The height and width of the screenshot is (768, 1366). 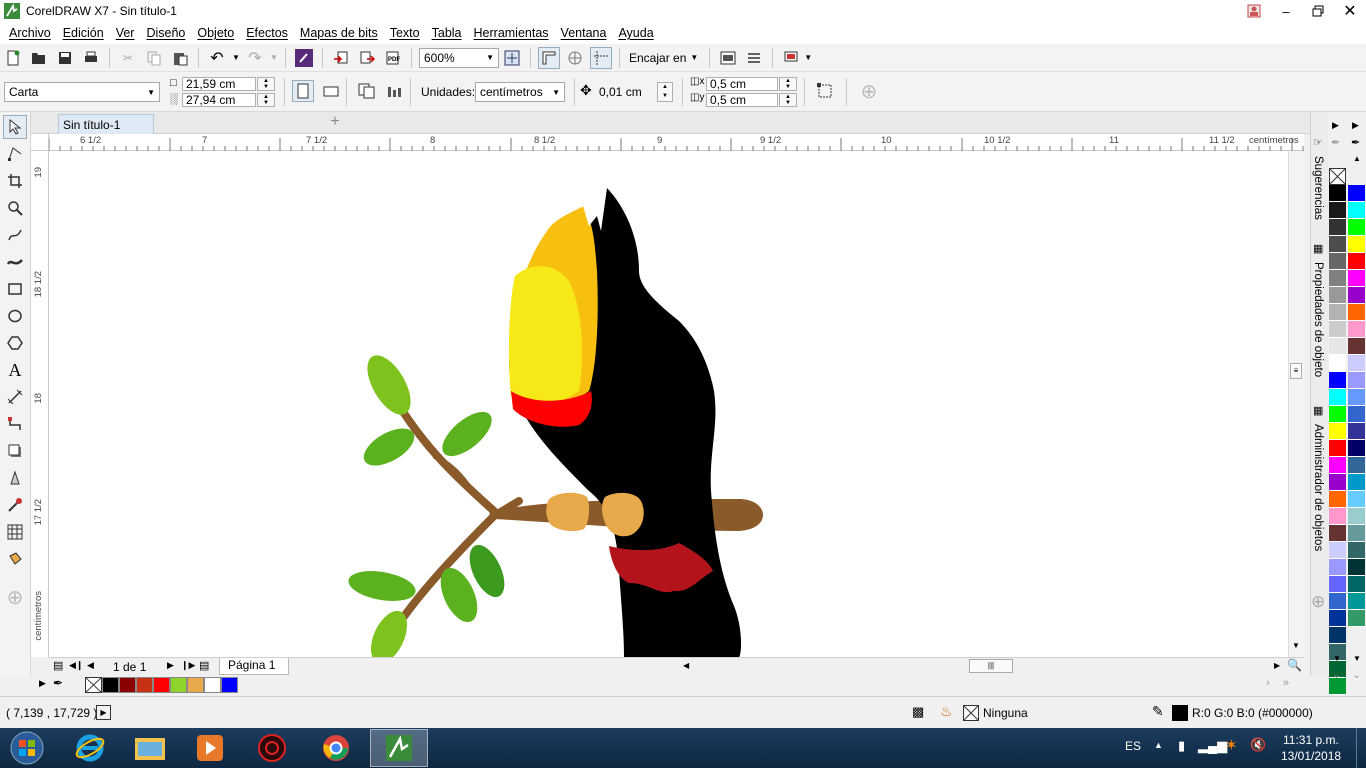 What do you see at coordinates (1318, 410) in the screenshot?
I see `object-manager-icon: ▦` at bounding box center [1318, 410].